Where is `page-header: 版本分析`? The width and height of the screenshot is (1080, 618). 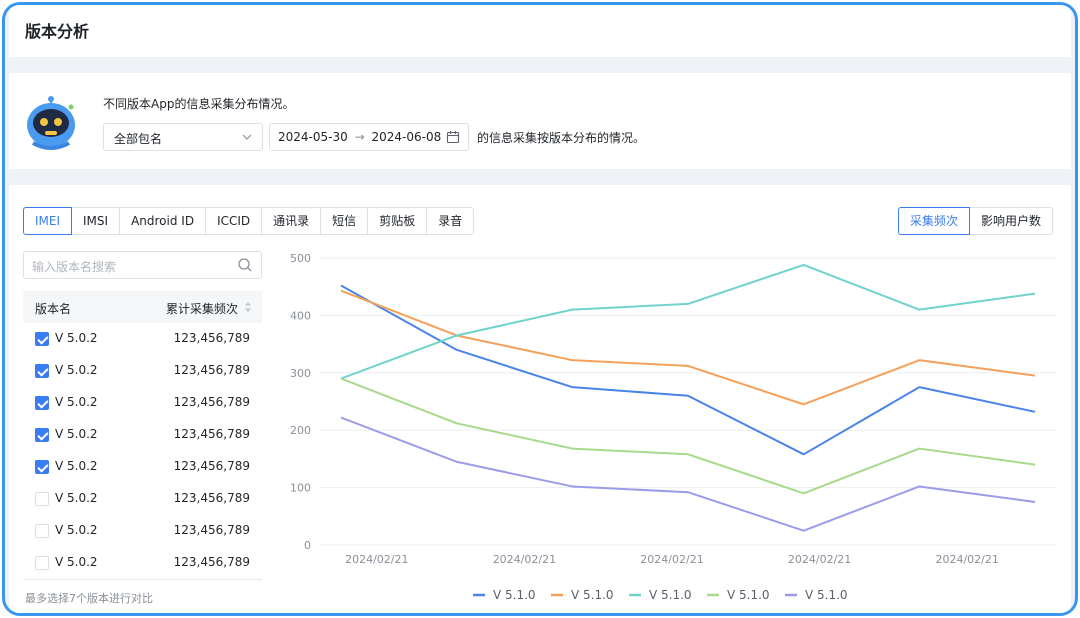
page-header: 版本分析 is located at coordinates (540, 31).